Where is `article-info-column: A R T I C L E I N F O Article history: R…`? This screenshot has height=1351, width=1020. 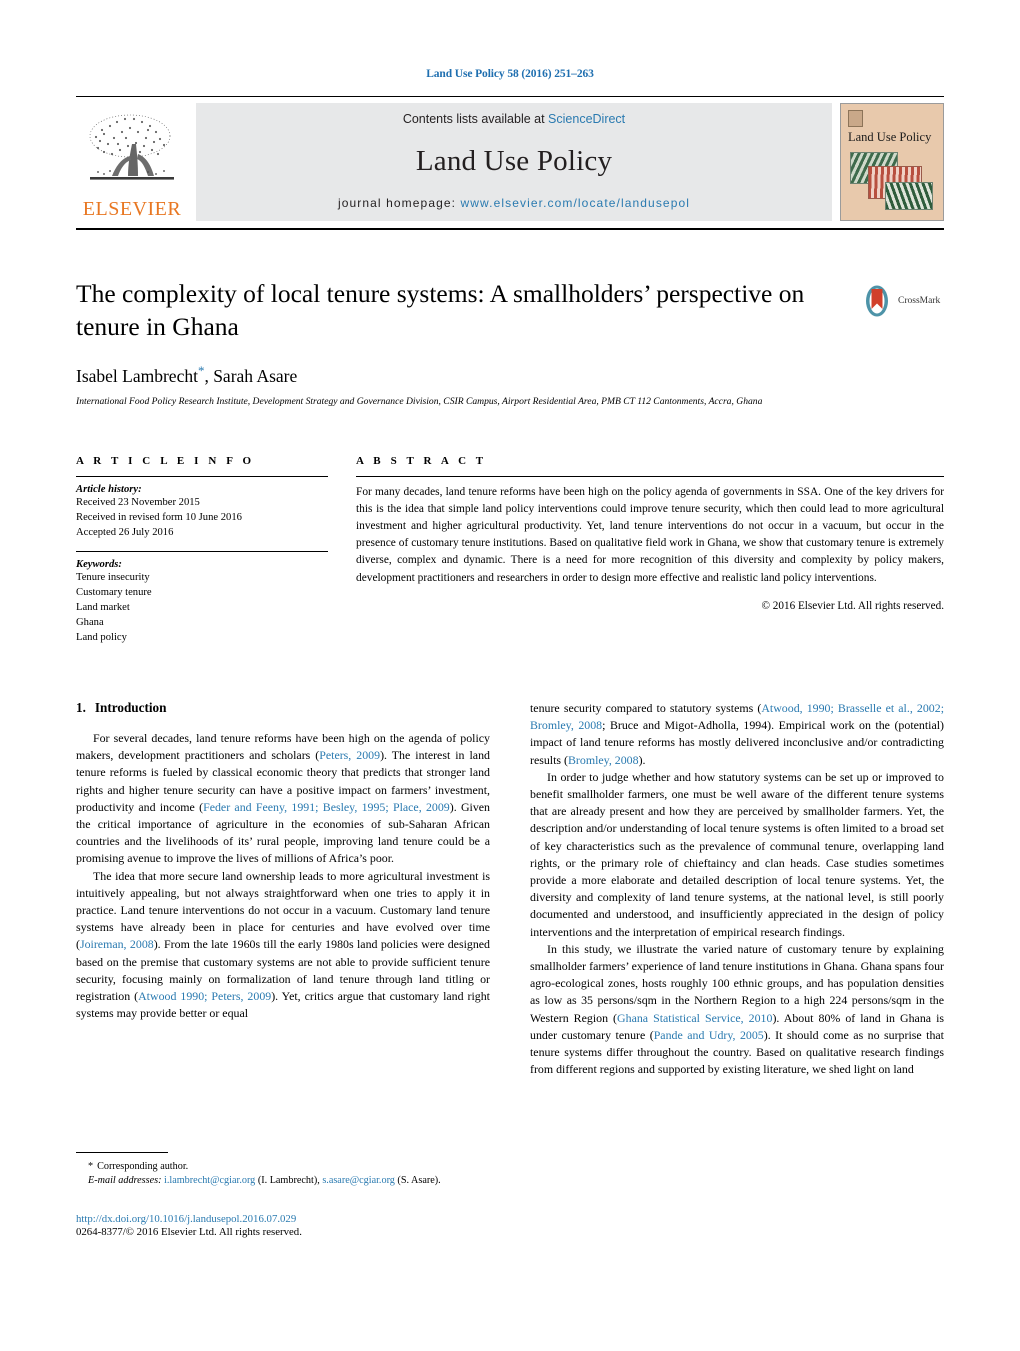
article-info-column: A R T I C L E I N F O Article history: R… is located at coordinates (202, 550).